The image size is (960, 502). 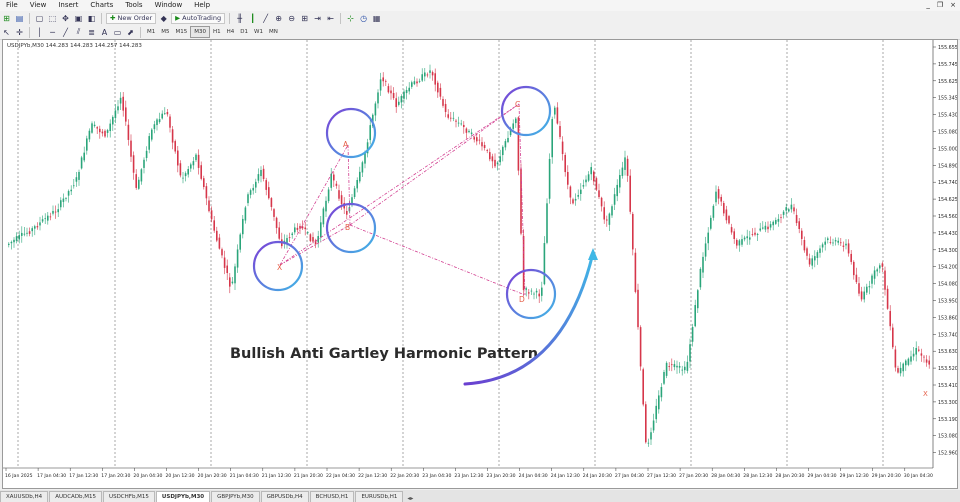 I want to click on data-window-icon: ⬚, so click(x=52, y=18).